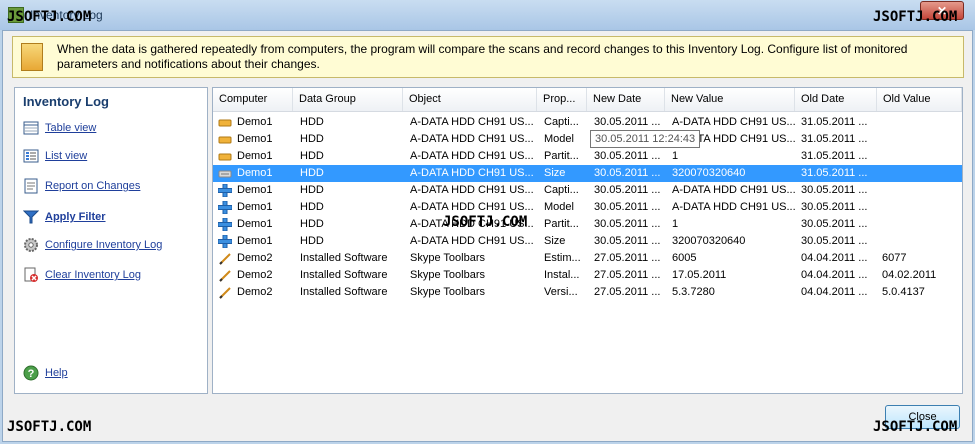 This screenshot has width=975, height=444. I want to click on column-header-old-date: Old Date, so click(836, 99).